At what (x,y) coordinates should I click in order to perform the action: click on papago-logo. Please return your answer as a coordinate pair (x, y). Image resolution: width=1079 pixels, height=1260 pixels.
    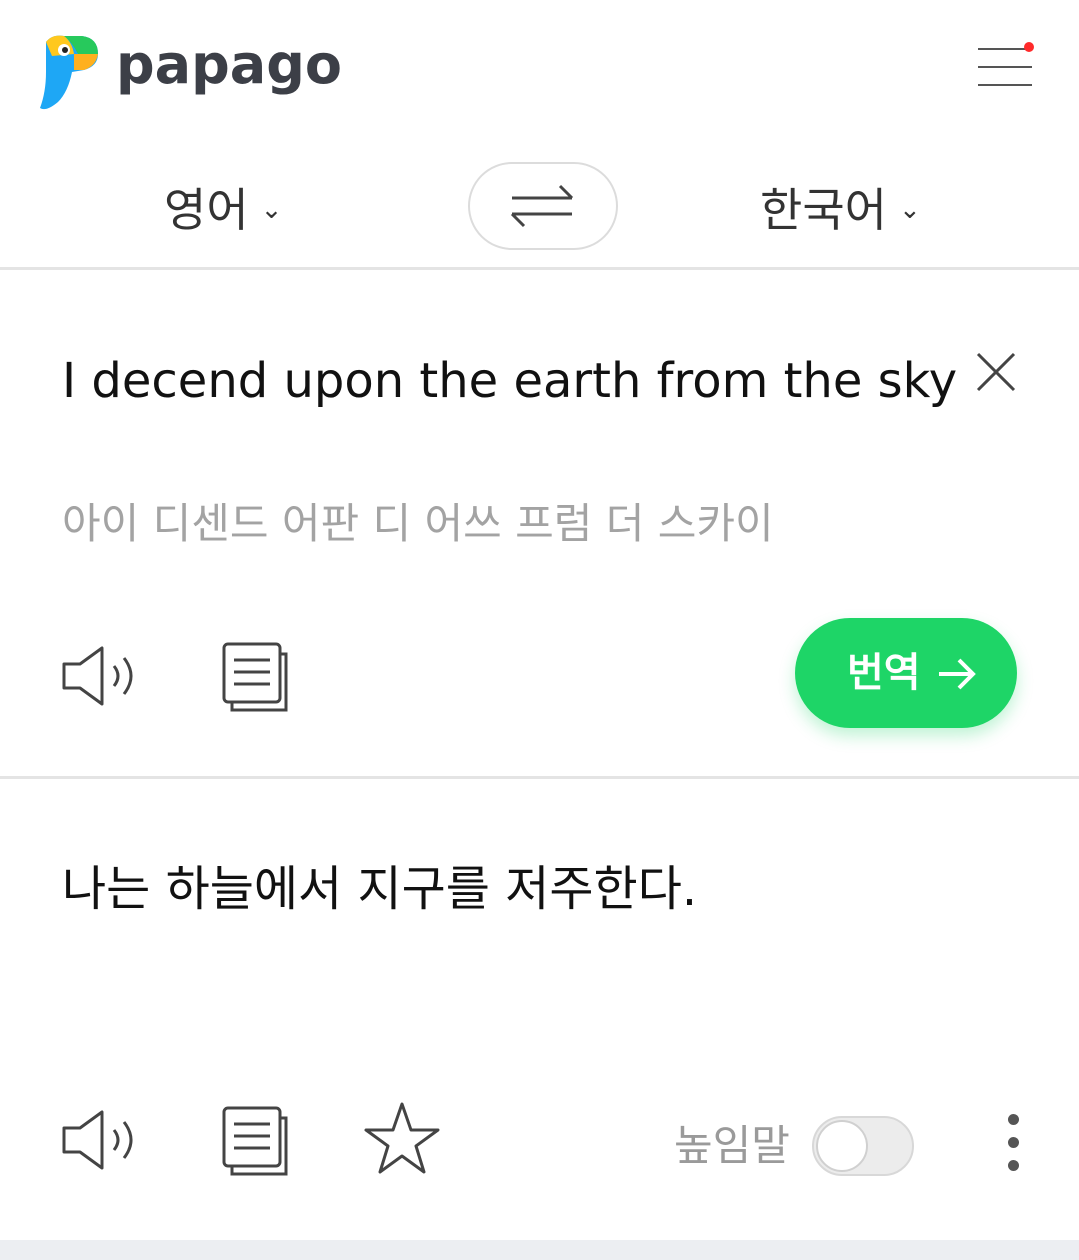
    Looking at the image, I should click on (69, 72).